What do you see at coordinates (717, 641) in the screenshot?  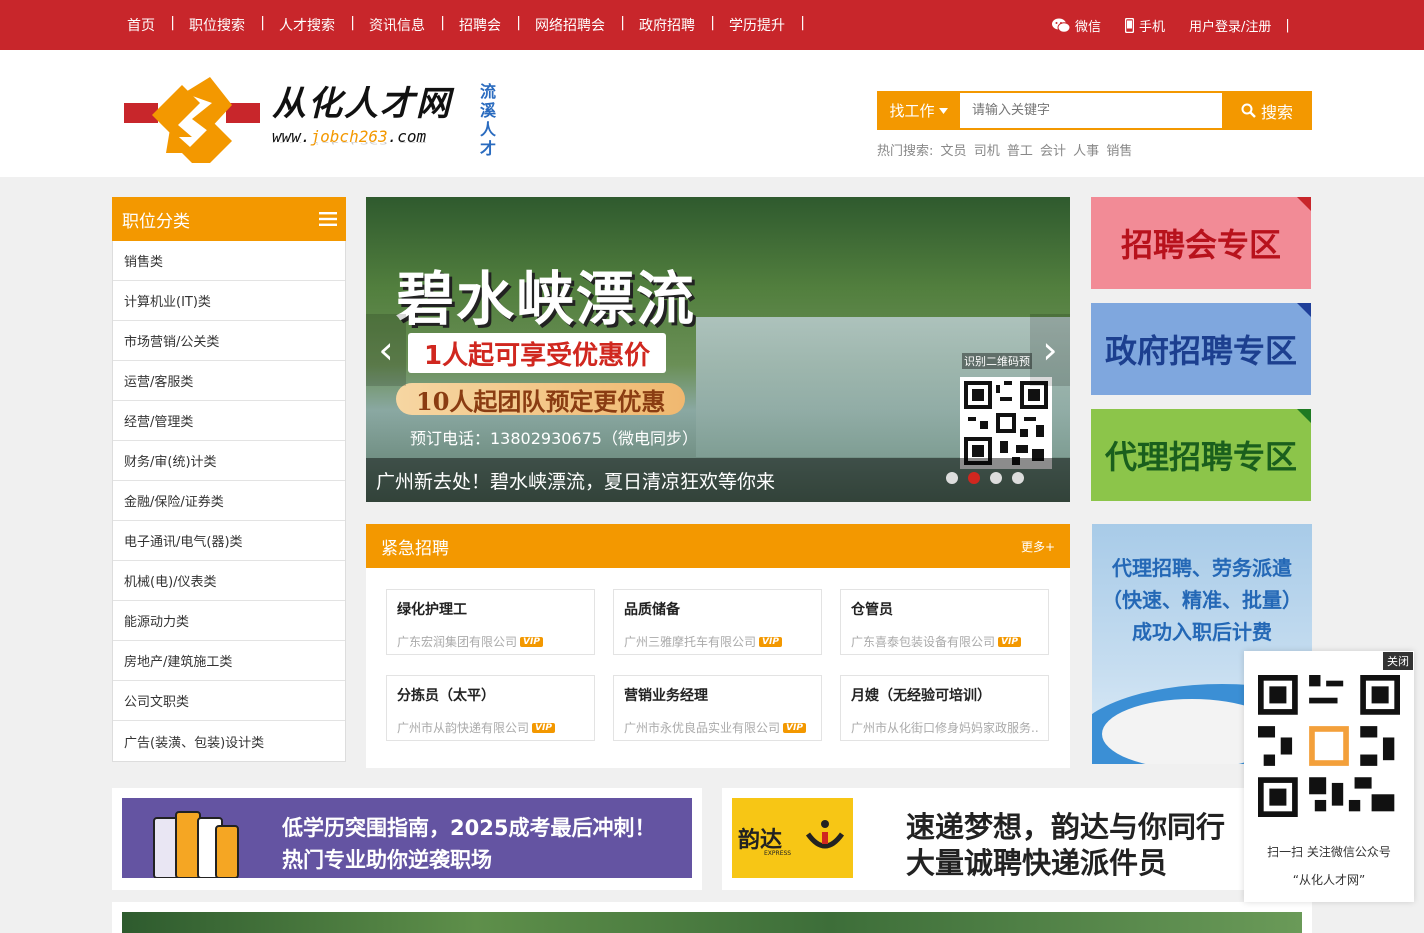 I see `job-company: 广州三雅摩托车有限公司 VIP` at bounding box center [717, 641].